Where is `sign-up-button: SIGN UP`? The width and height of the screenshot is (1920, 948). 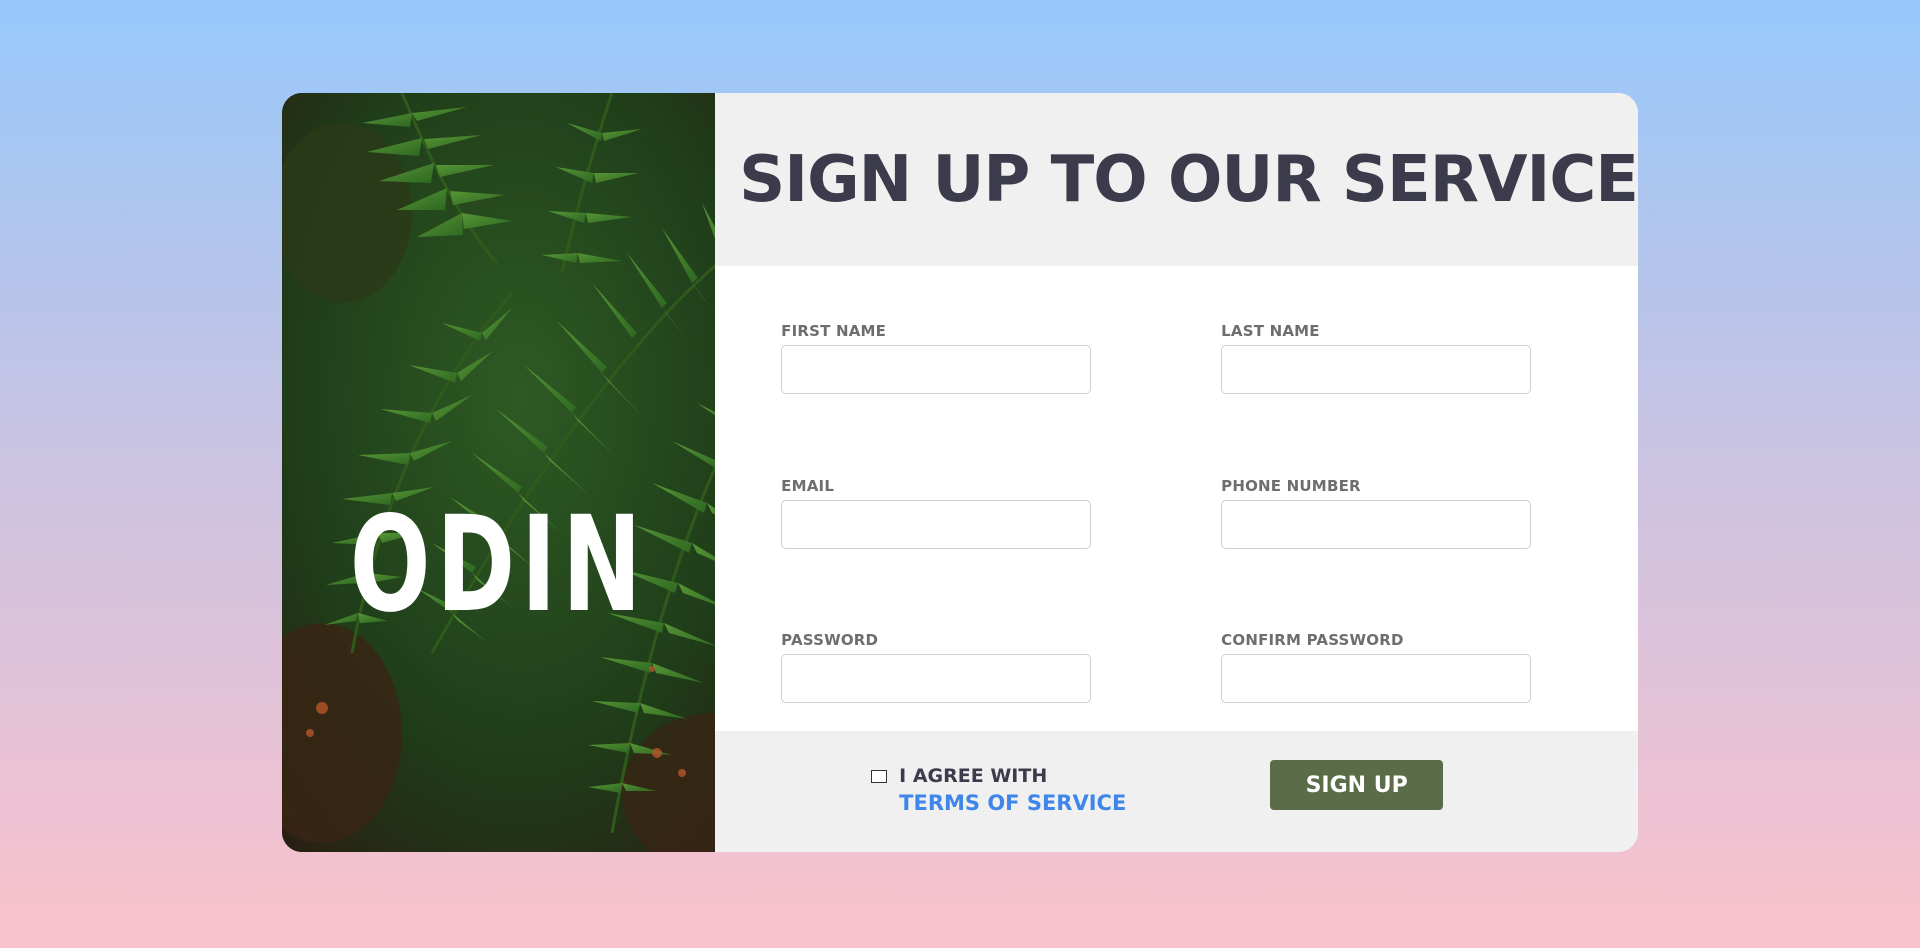 sign-up-button: SIGN UP is located at coordinates (1357, 785).